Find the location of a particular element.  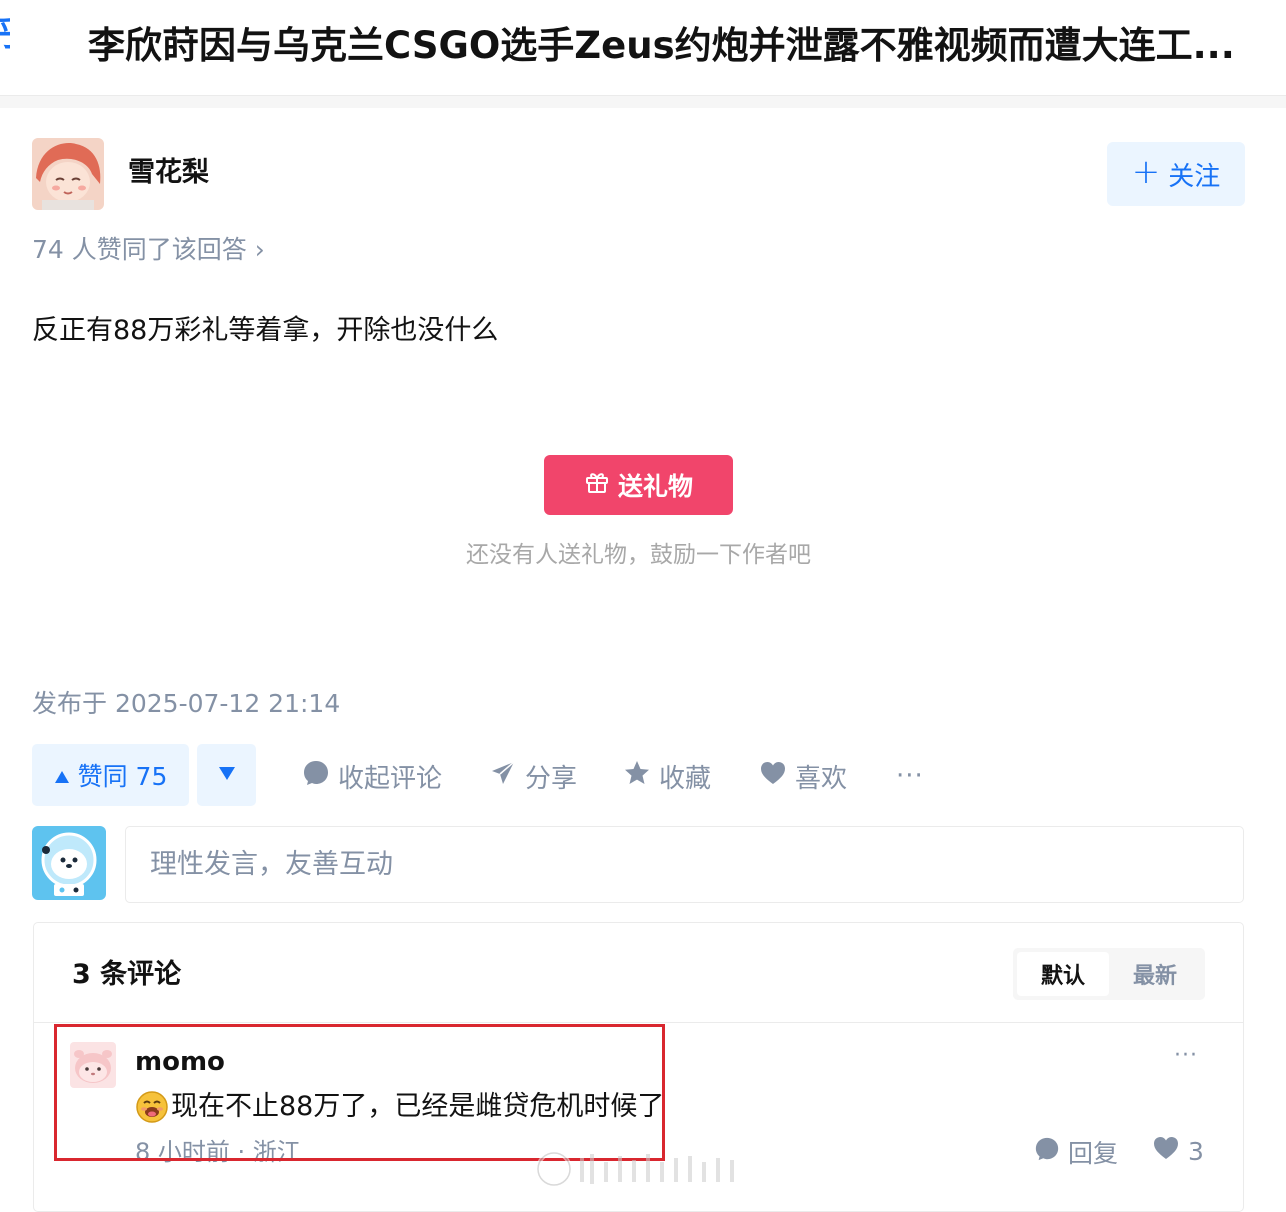

plus-icon: + is located at coordinates (1146, 172).